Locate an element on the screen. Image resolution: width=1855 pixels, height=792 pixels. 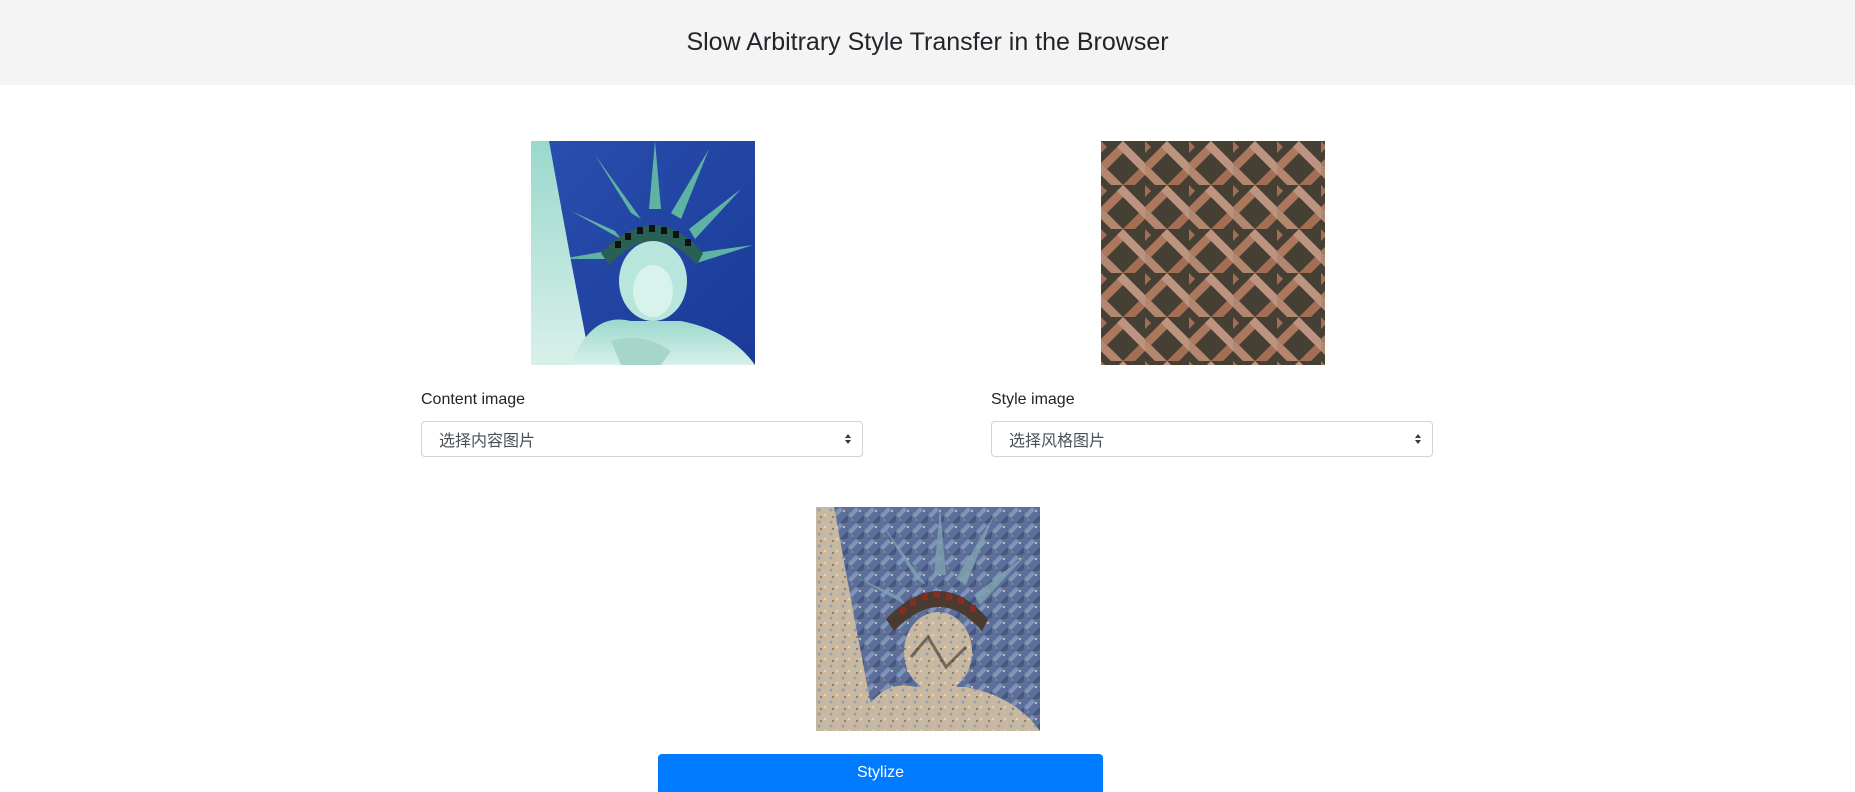
style-image-label: Style image is located at coordinates (1033, 399).